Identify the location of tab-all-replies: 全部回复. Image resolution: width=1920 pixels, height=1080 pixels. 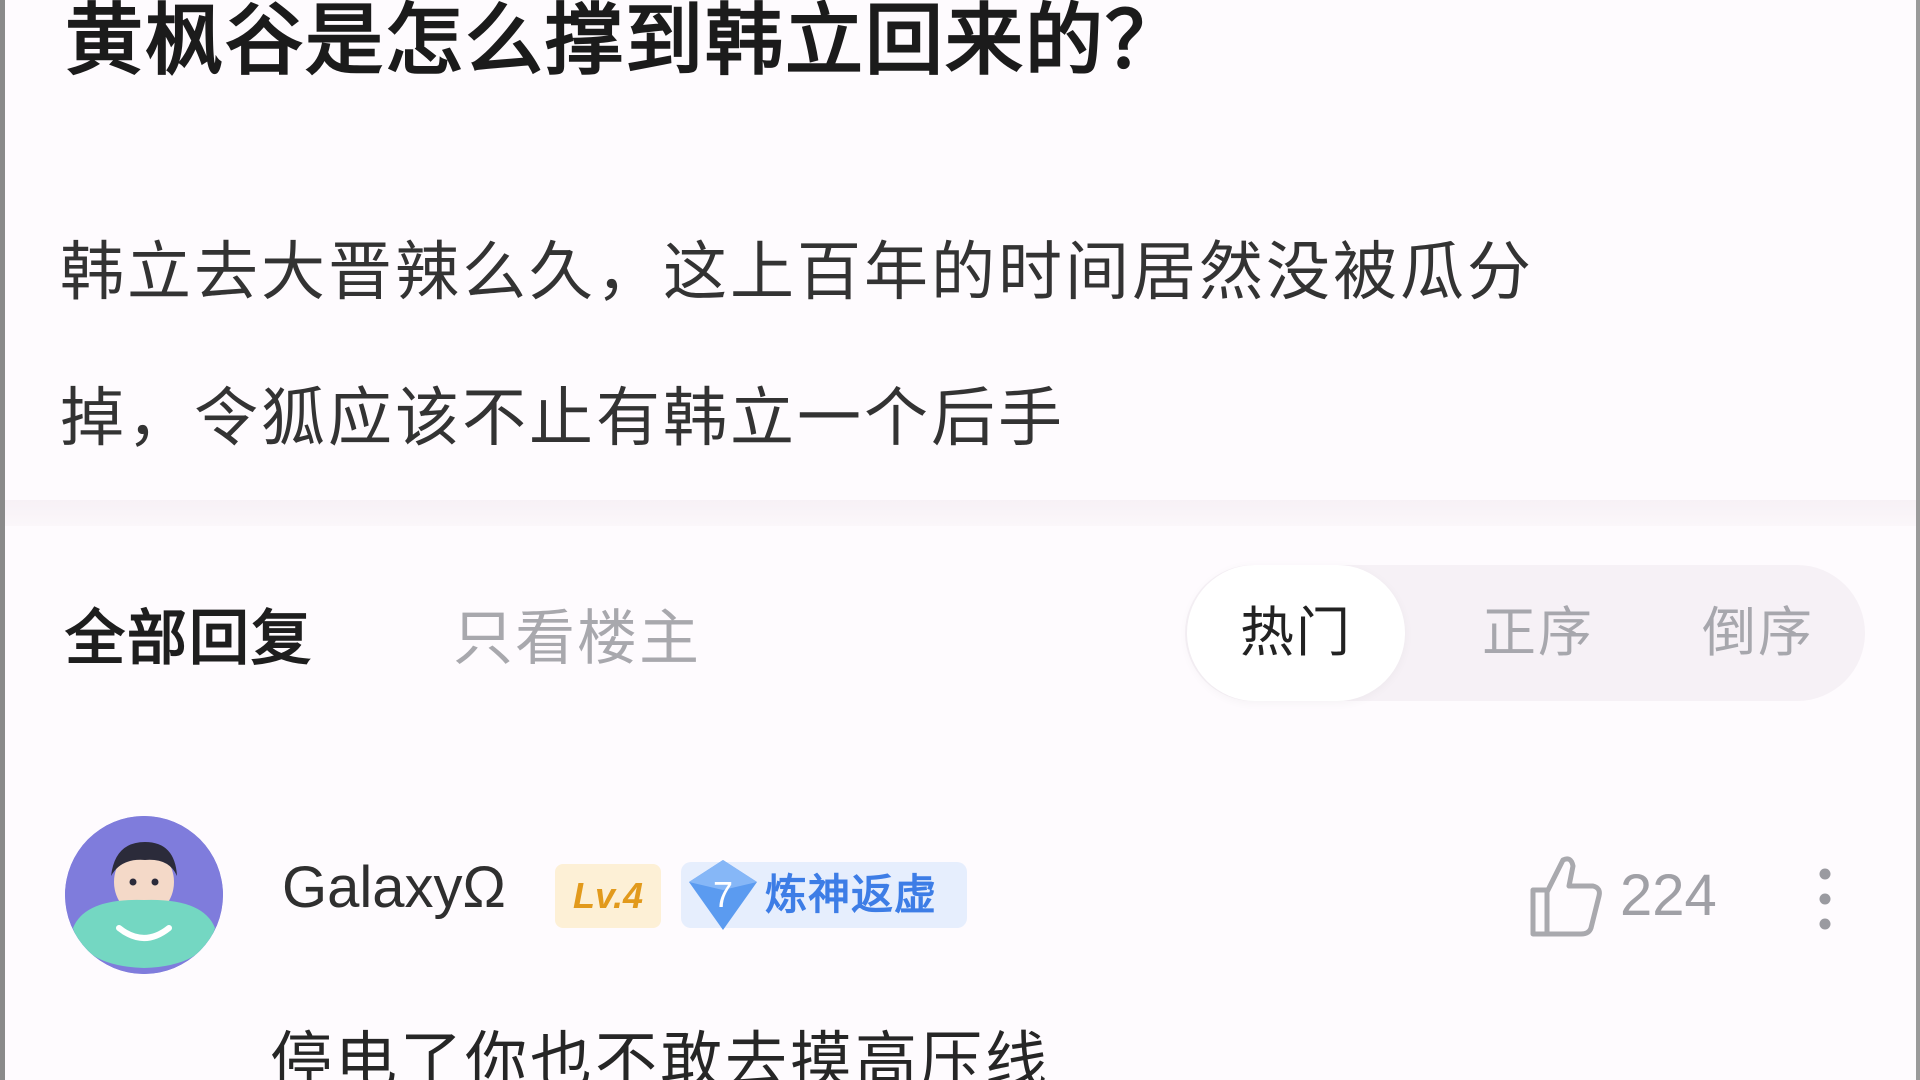
(189, 633).